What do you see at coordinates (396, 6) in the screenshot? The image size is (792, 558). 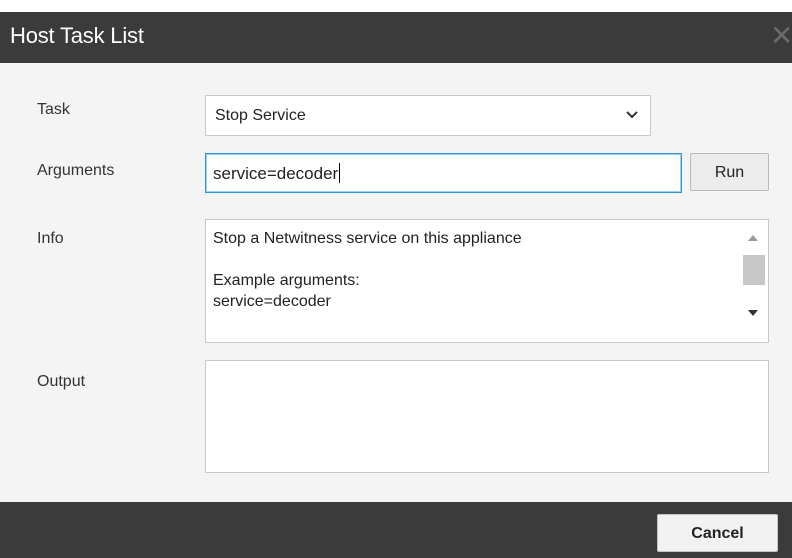 I see `screen-top-strip` at bounding box center [396, 6].